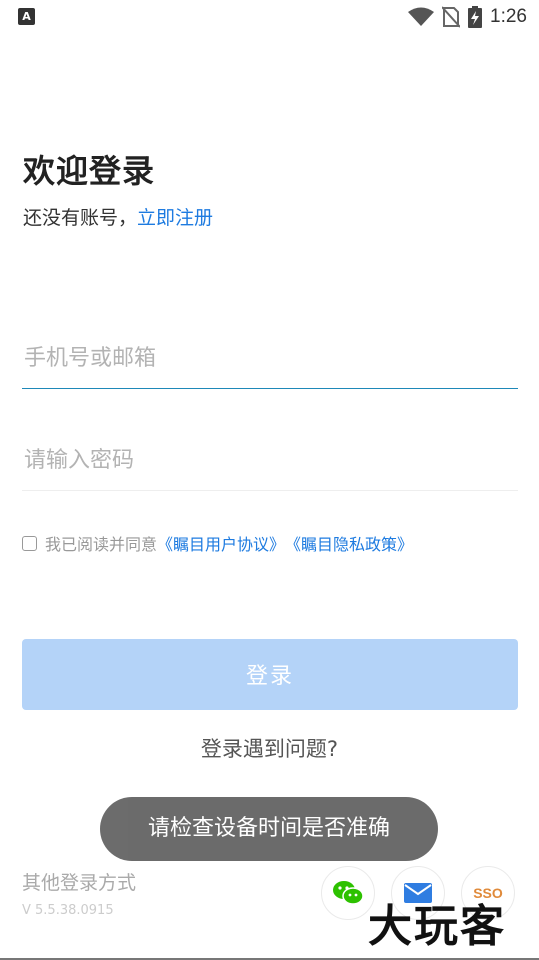  Describe the element at coordinates (475, 17) in the screenshot. I see `battery-charging-icon` at that location.